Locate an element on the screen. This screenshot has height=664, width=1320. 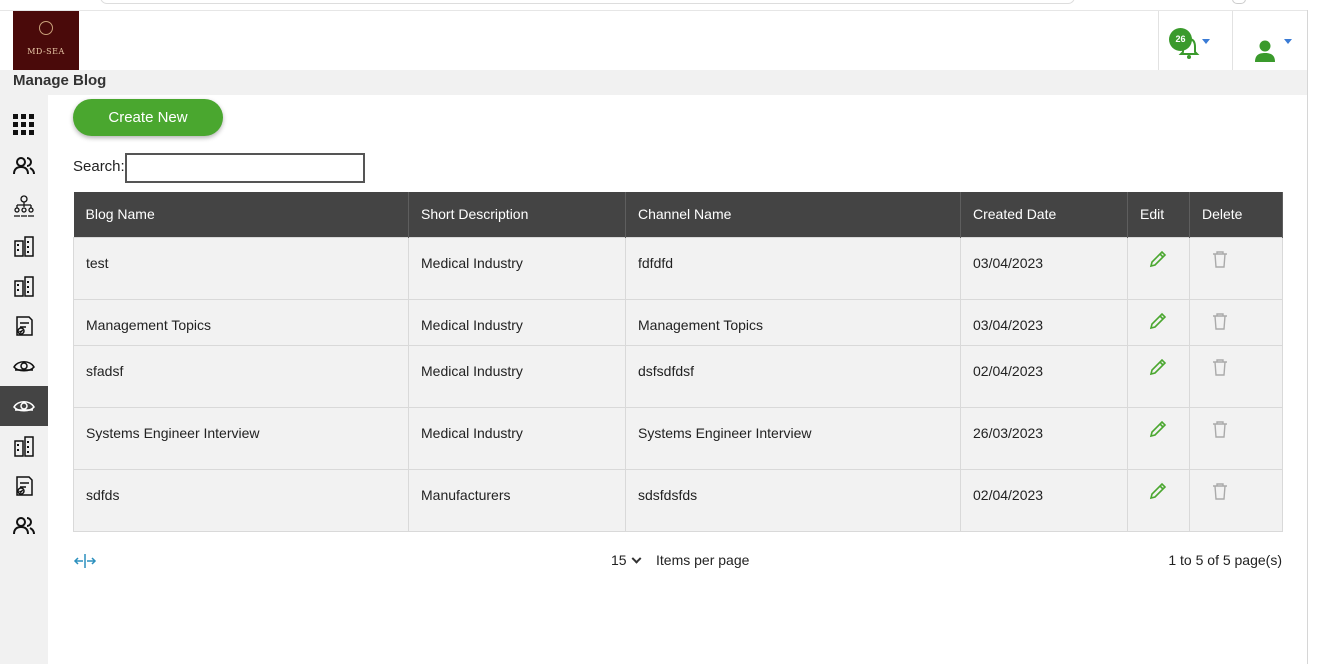
cell-channel-name: dsfsdfdsf is located at coordinates (793, 376).